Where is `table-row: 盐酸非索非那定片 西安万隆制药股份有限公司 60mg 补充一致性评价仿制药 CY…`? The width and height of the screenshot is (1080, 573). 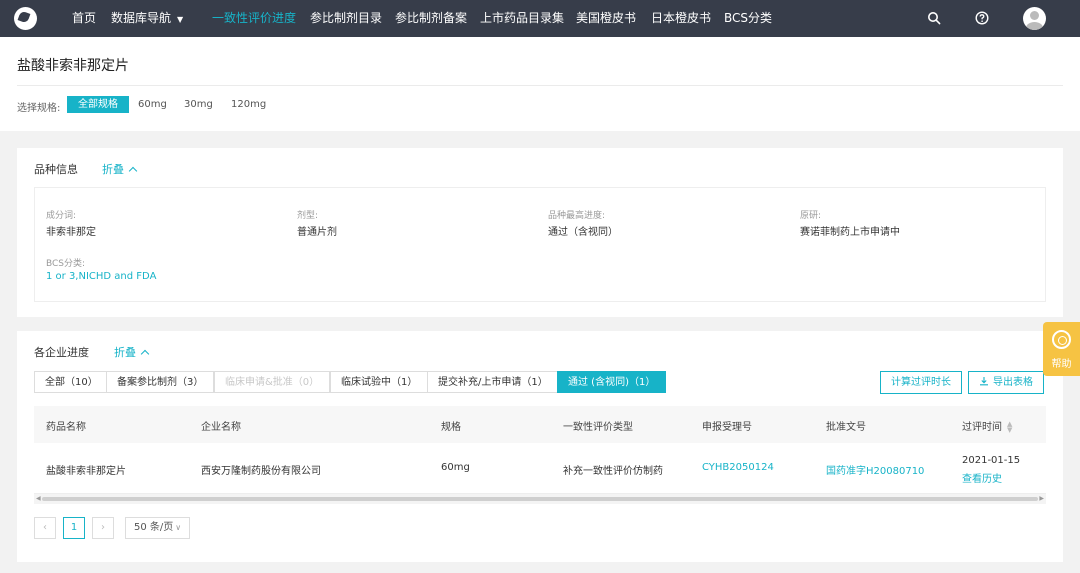 table-row: 盐酸非索非那定片 西安万隆制药股份有限公司 60mg 补充一致性评价仿制药 CY… is located at coordinates (540, 468).